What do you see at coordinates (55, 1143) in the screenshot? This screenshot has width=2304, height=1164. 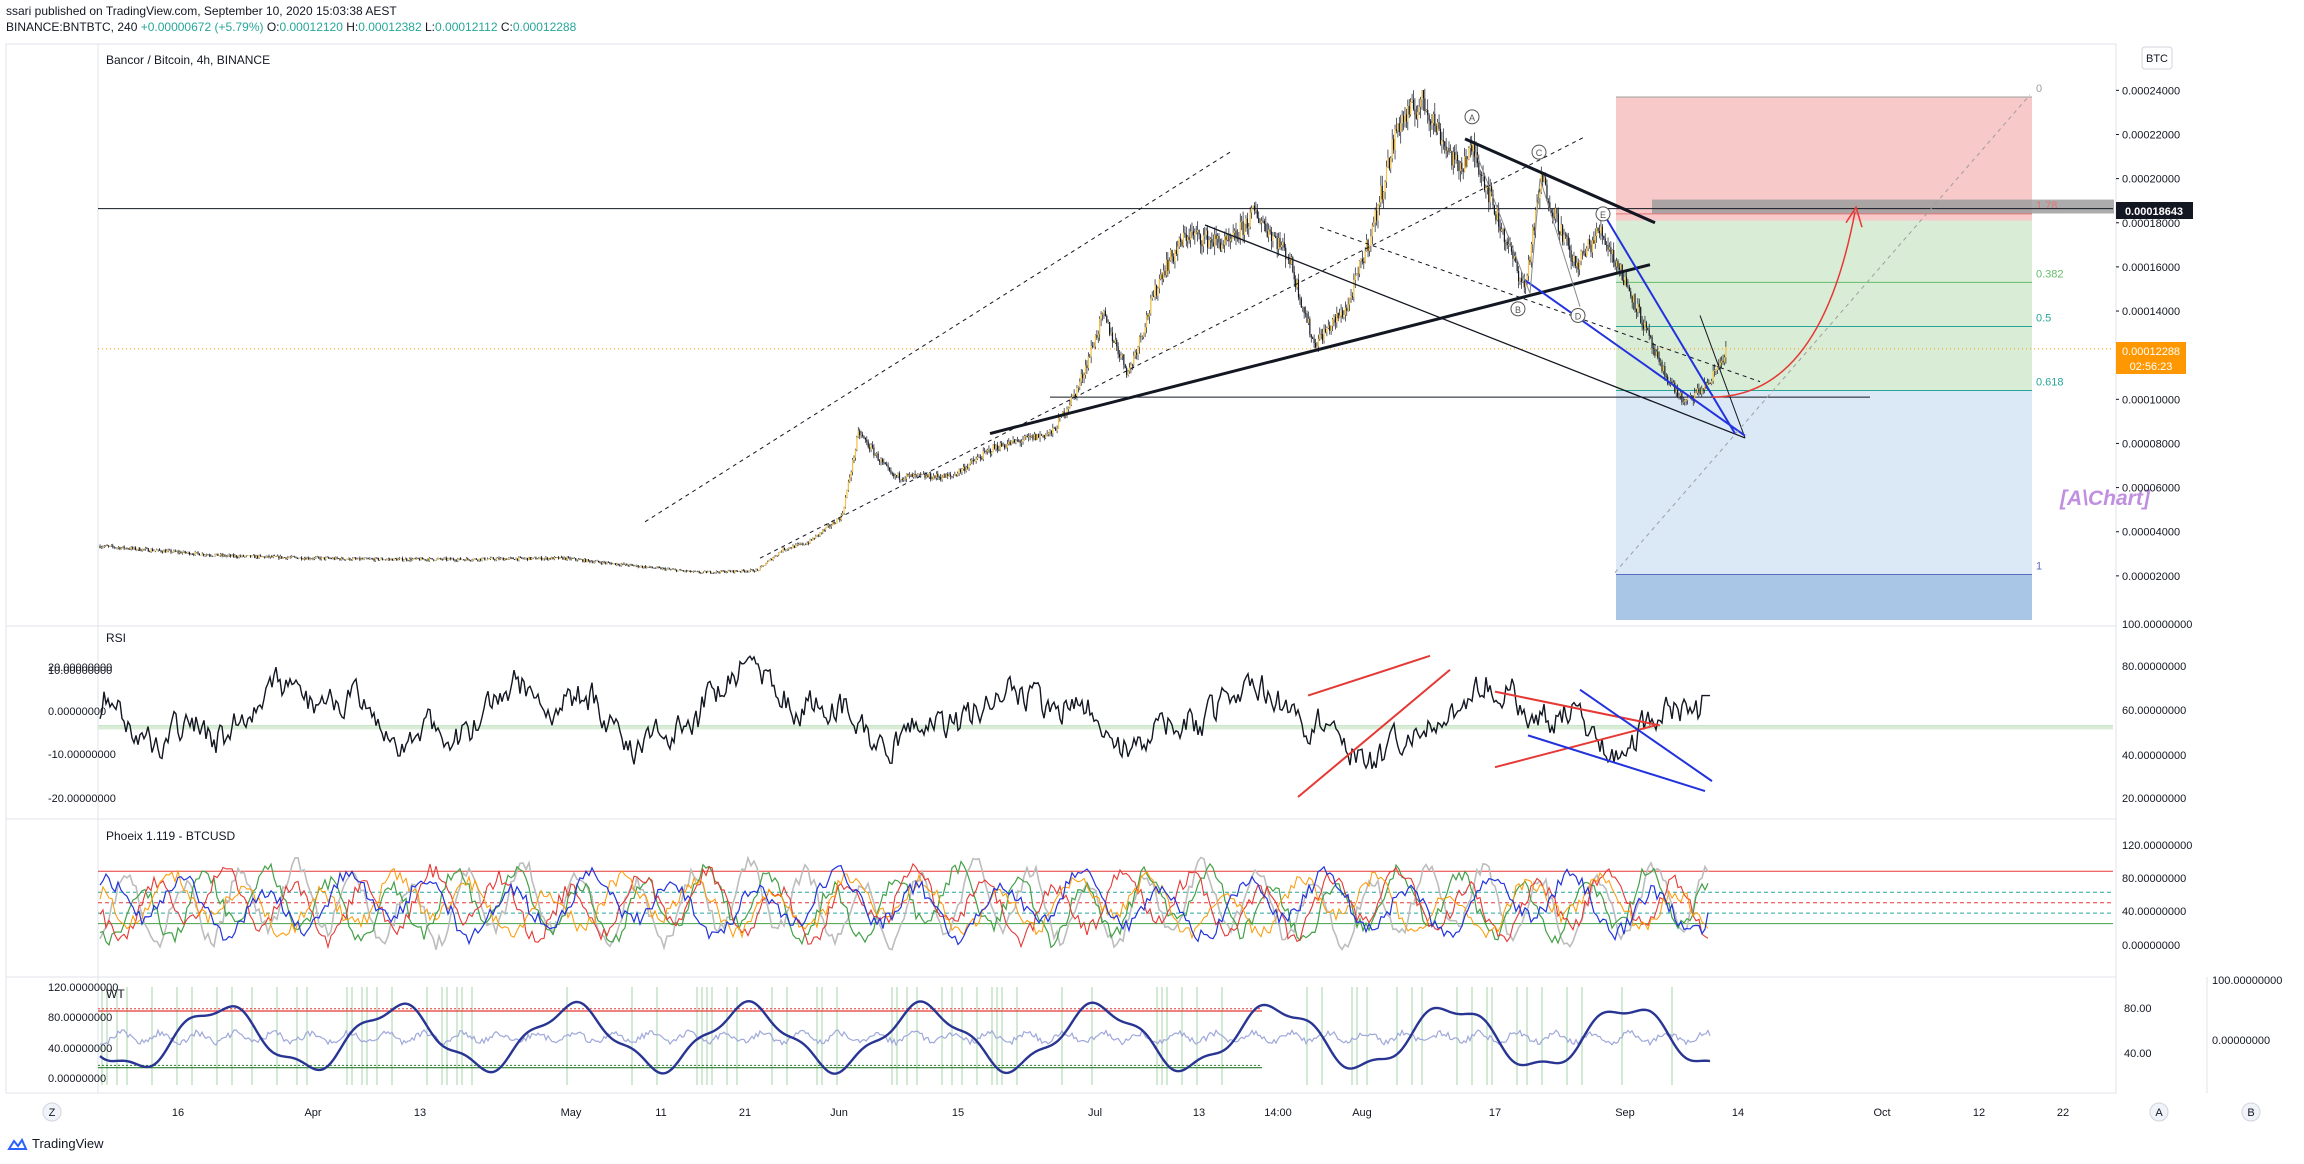 I see `tradingview-logo: TradingView` at bounding box center [55, 1143].